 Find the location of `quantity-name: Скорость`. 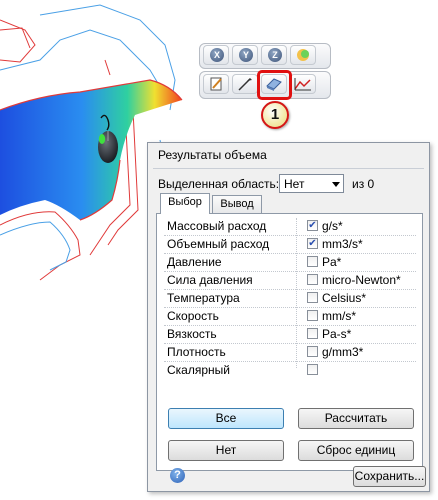

quantity-name: Скорость is located at coordinates (193, 316).